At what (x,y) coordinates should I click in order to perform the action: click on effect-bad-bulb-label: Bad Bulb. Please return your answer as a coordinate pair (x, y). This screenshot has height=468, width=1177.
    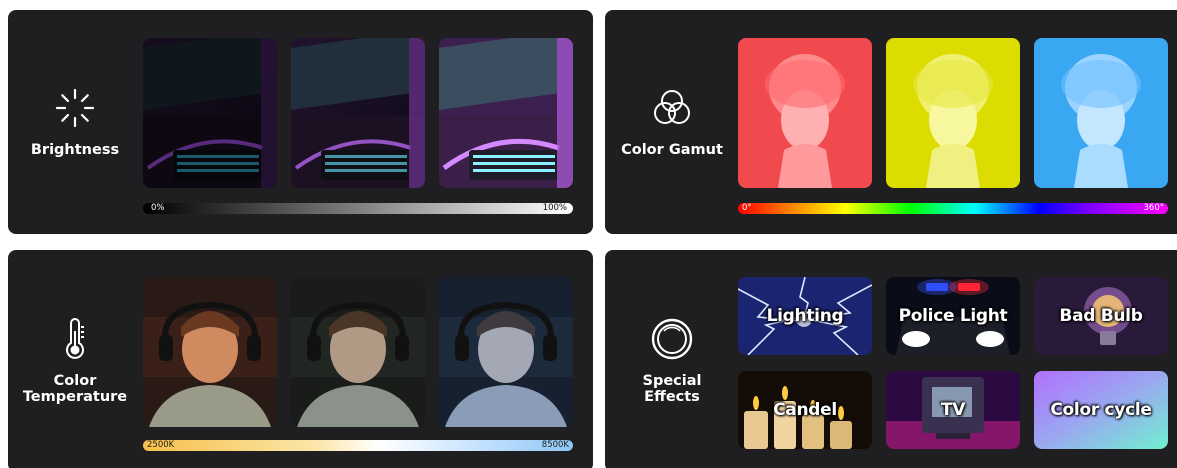
    Looking at the image, I should click on (1101, 316).